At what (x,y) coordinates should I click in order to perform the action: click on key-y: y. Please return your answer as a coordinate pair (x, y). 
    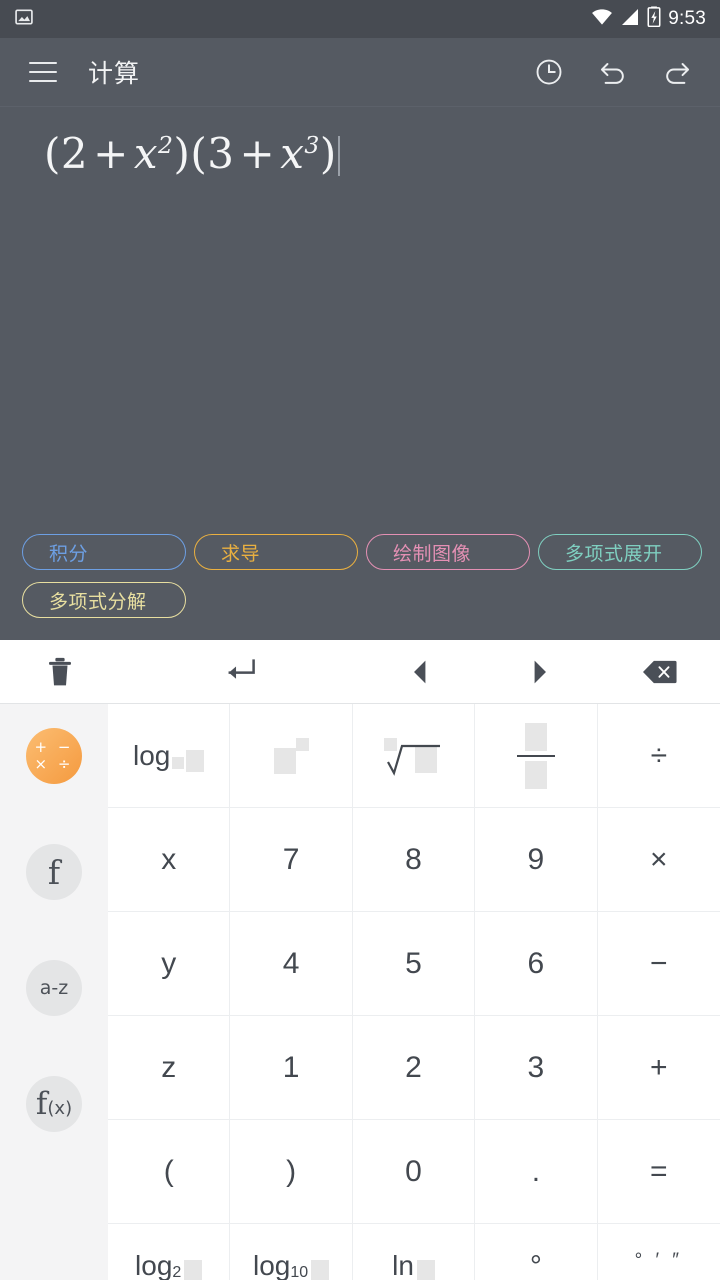
    Looking at the image, I should click on (169, 964).